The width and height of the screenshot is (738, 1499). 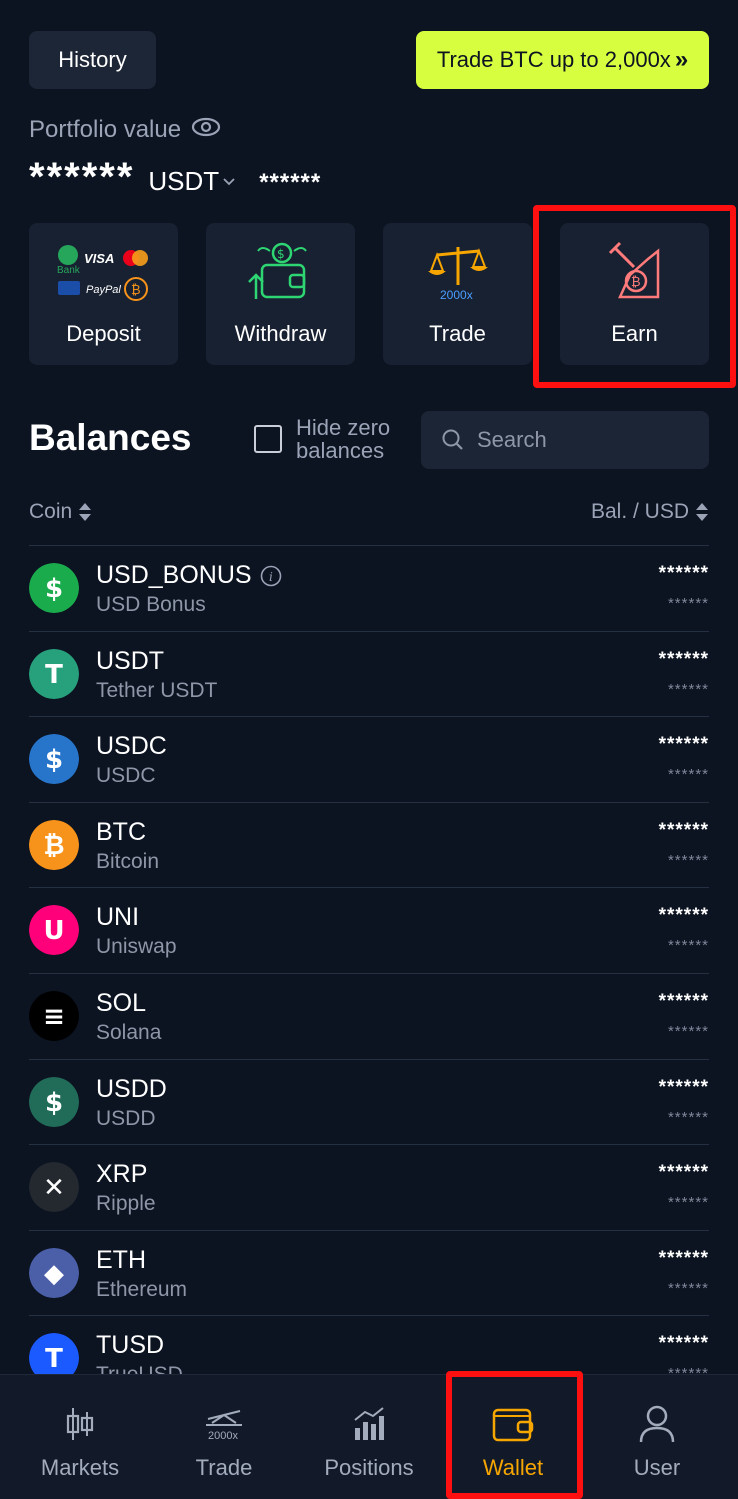 I want to click on trade-2000x-icon: 2000x, so click(x=224, y=1424).